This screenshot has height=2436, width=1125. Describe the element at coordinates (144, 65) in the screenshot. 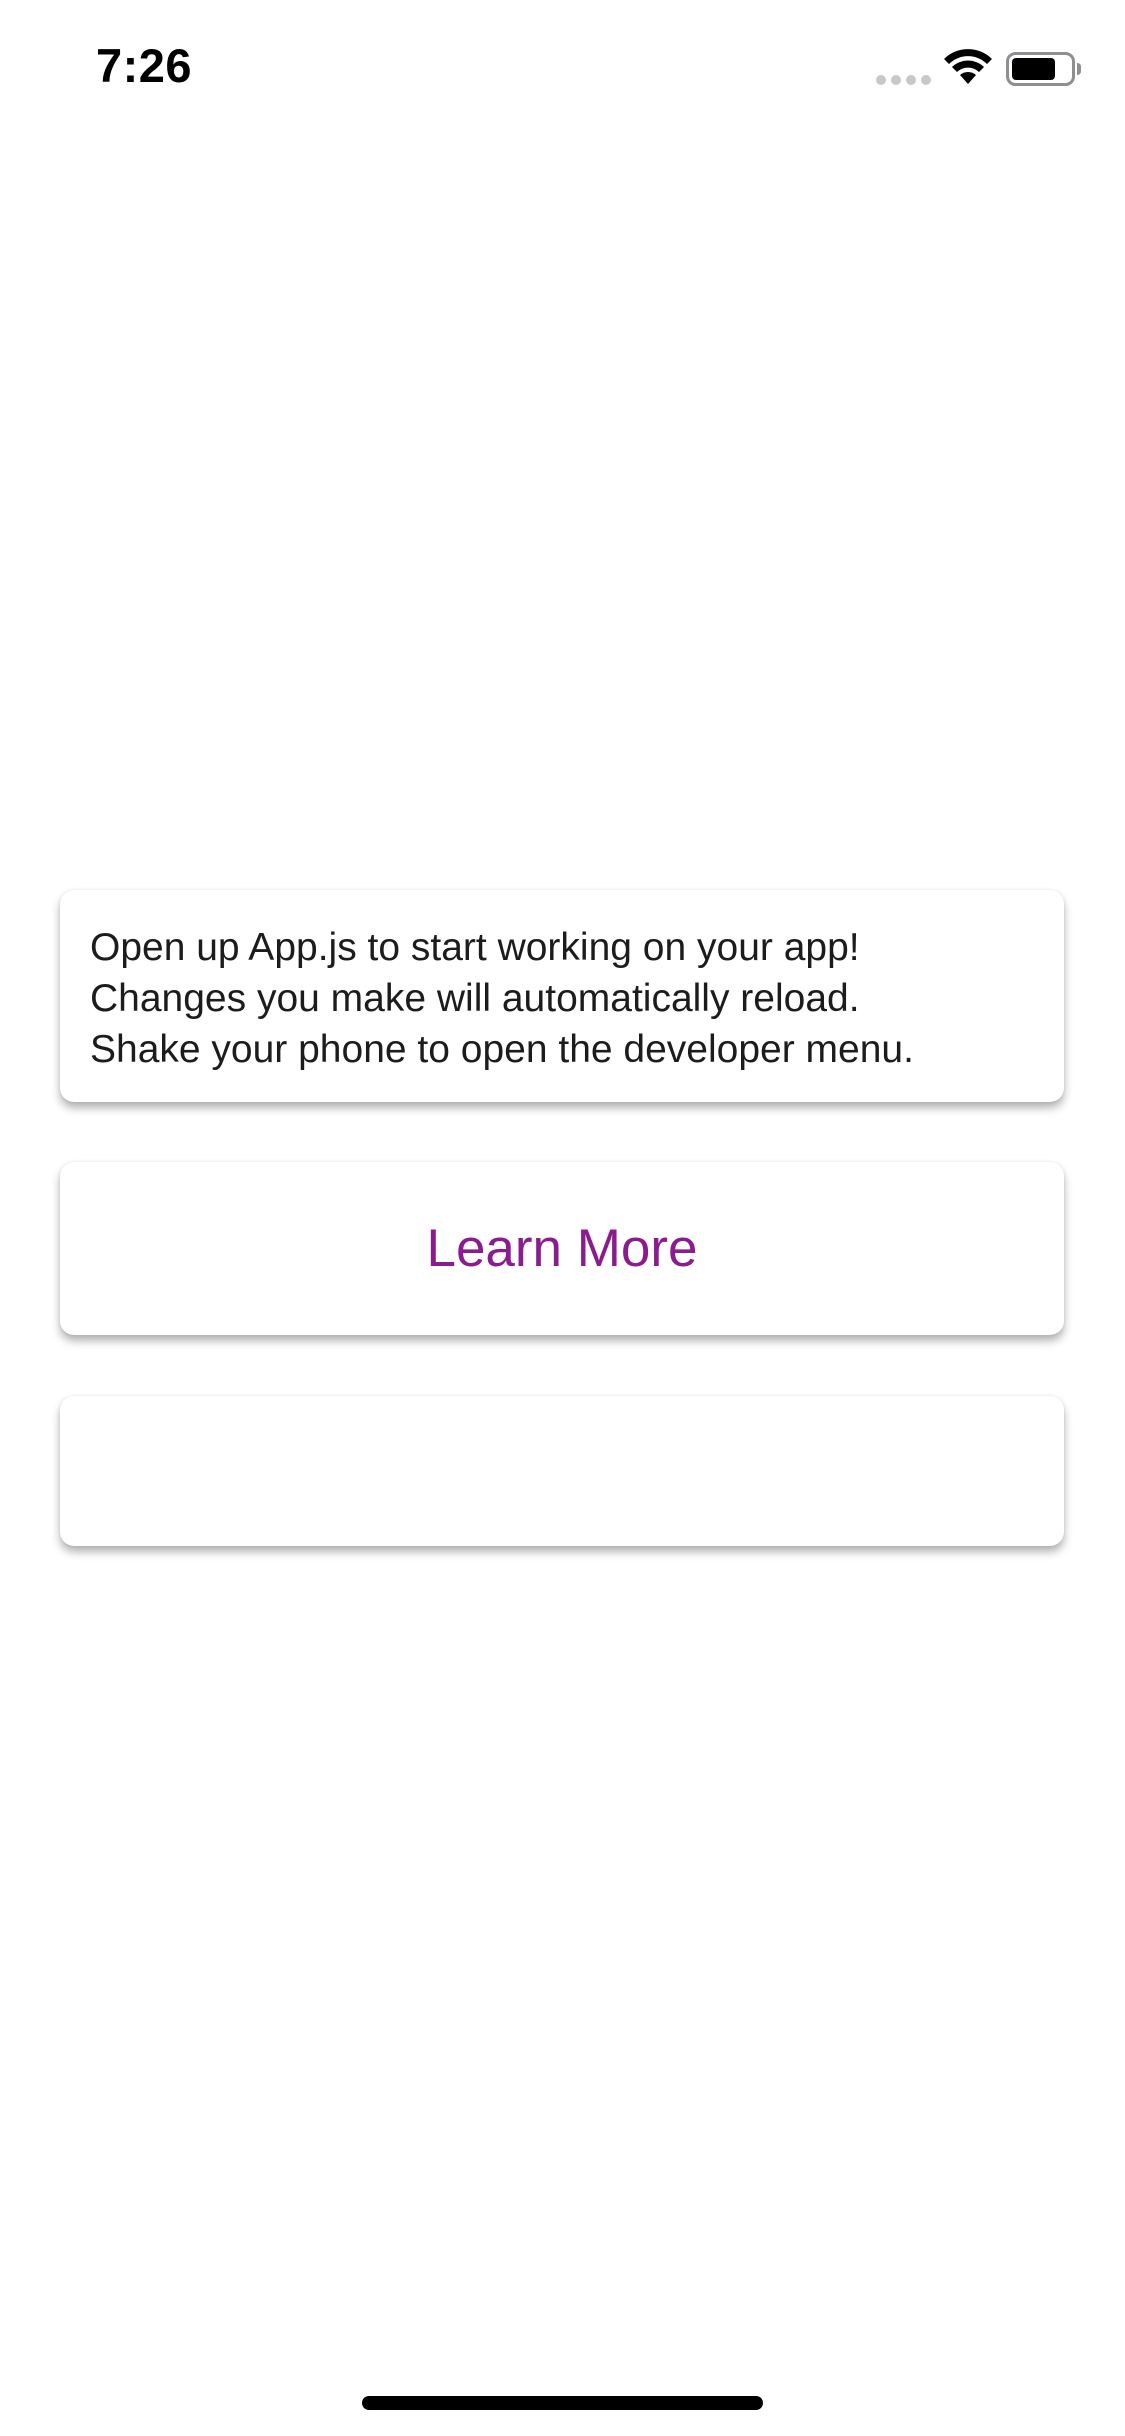

I see `status-time: 7:26` at that location.